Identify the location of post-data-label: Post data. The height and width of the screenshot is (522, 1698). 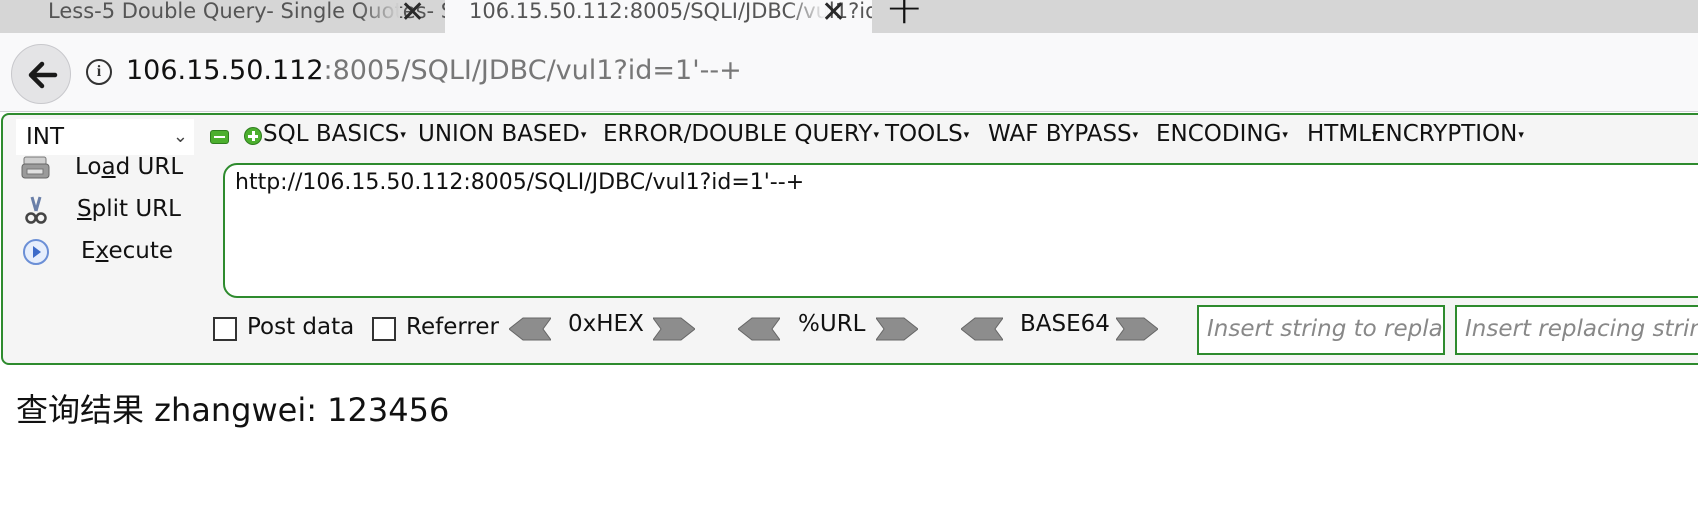
(301, 327).